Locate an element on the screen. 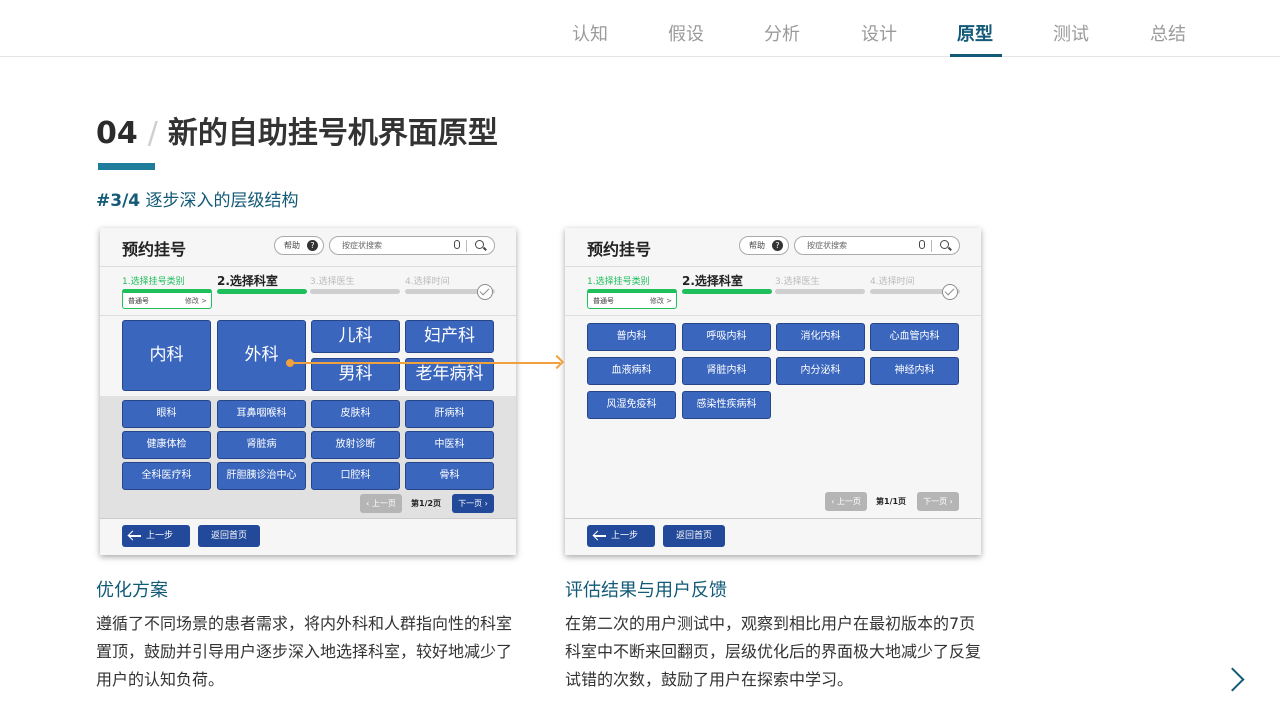  arrow-right-icon is located at coordinates (557, 362).